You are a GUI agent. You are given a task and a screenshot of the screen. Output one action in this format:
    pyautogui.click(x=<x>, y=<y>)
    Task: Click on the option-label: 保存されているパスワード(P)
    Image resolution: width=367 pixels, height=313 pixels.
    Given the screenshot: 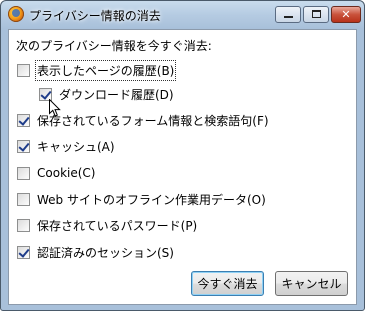 What is the action you would take?
    pyautogui.click(x=117, y=225)
    